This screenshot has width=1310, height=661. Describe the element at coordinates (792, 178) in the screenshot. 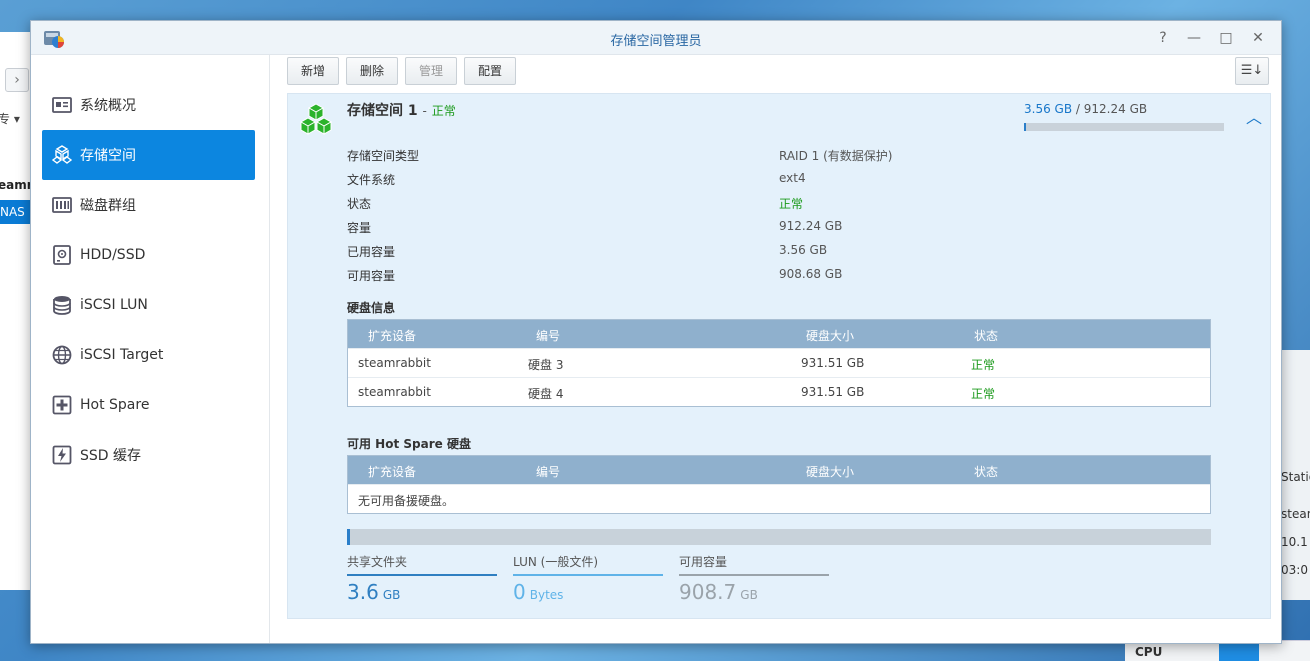

I see `property-value: ext4` at that location.